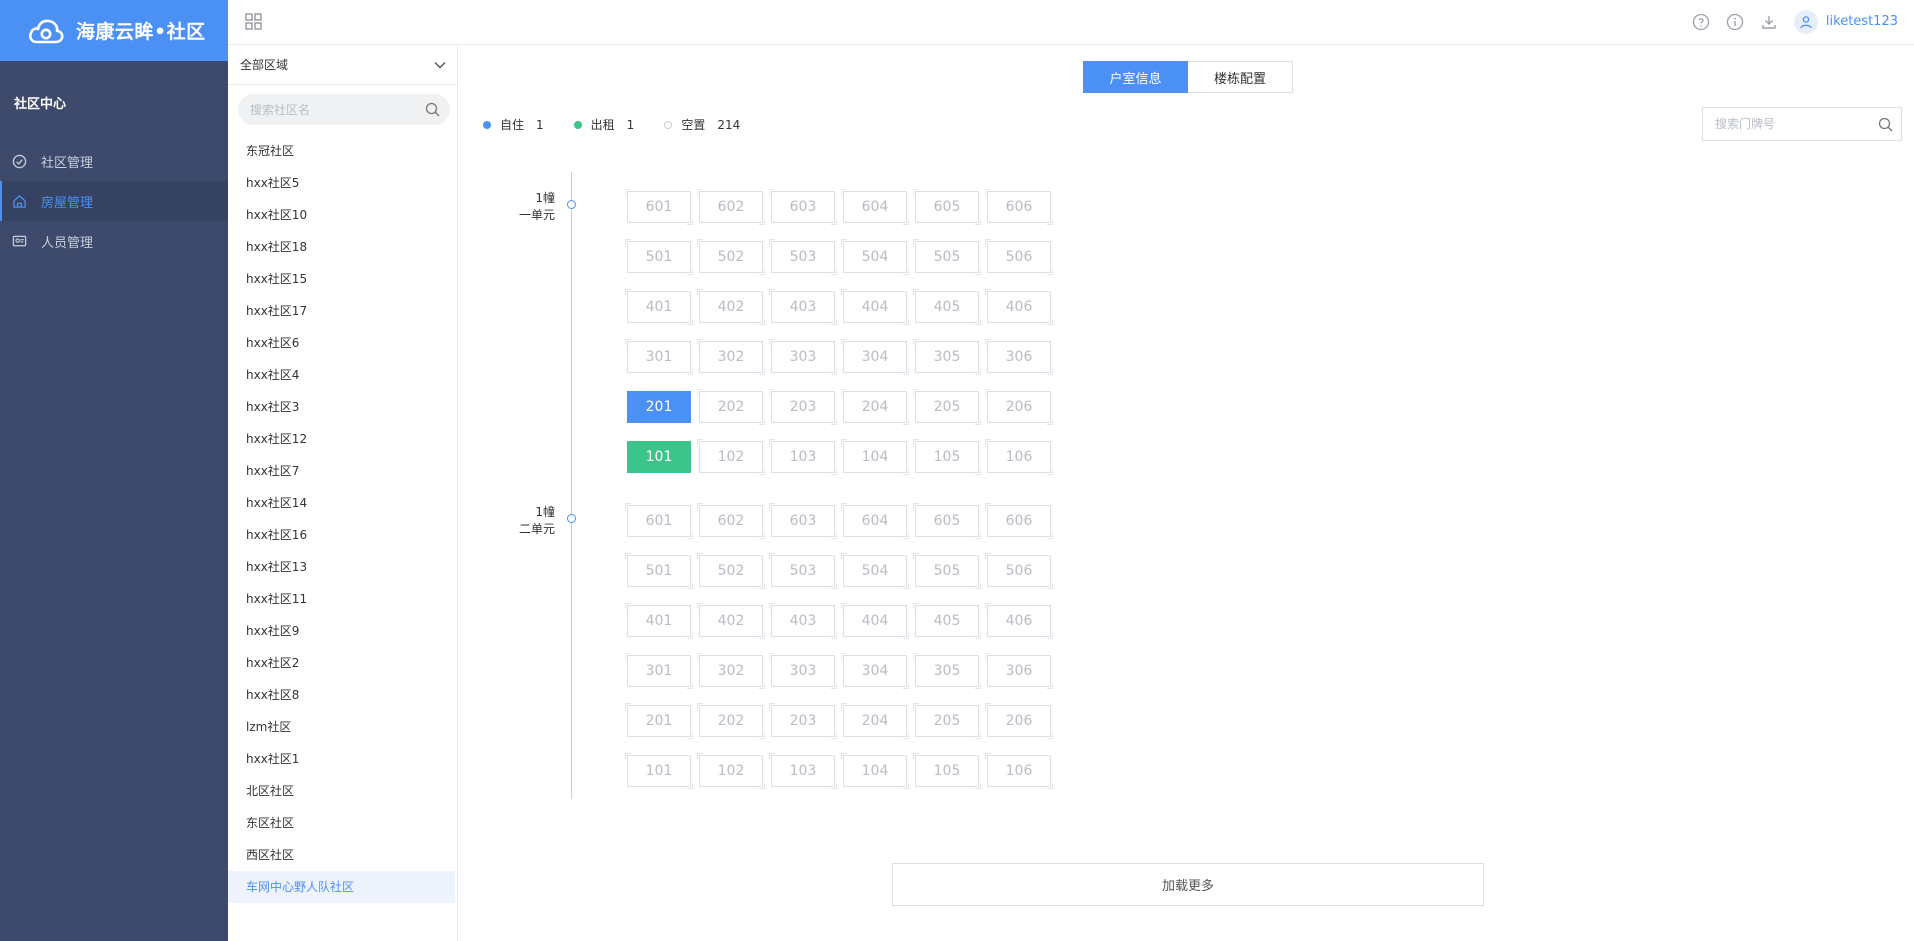 The image size is (1914, 941). I want to click on community-list-item: 东区社区, so click(342, 823).